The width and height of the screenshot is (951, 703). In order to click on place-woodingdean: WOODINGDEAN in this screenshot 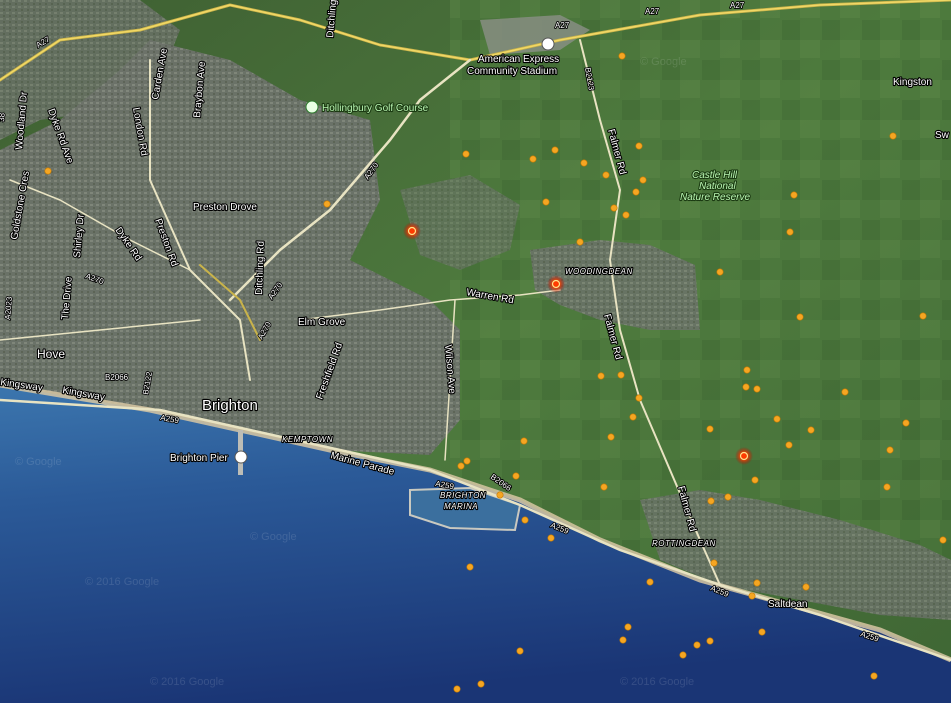, I will do `click(599, 271)`.